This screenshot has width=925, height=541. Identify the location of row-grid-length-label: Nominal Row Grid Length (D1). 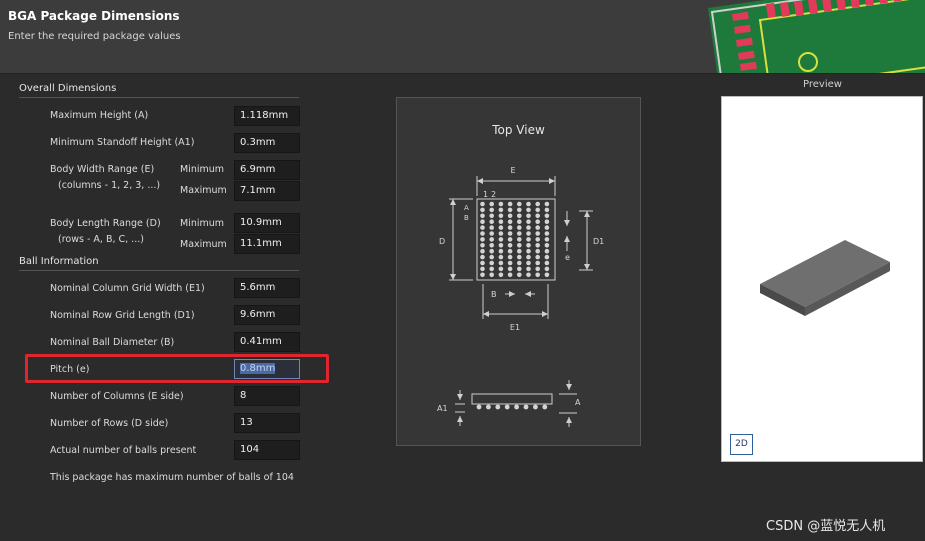
(122, 315).